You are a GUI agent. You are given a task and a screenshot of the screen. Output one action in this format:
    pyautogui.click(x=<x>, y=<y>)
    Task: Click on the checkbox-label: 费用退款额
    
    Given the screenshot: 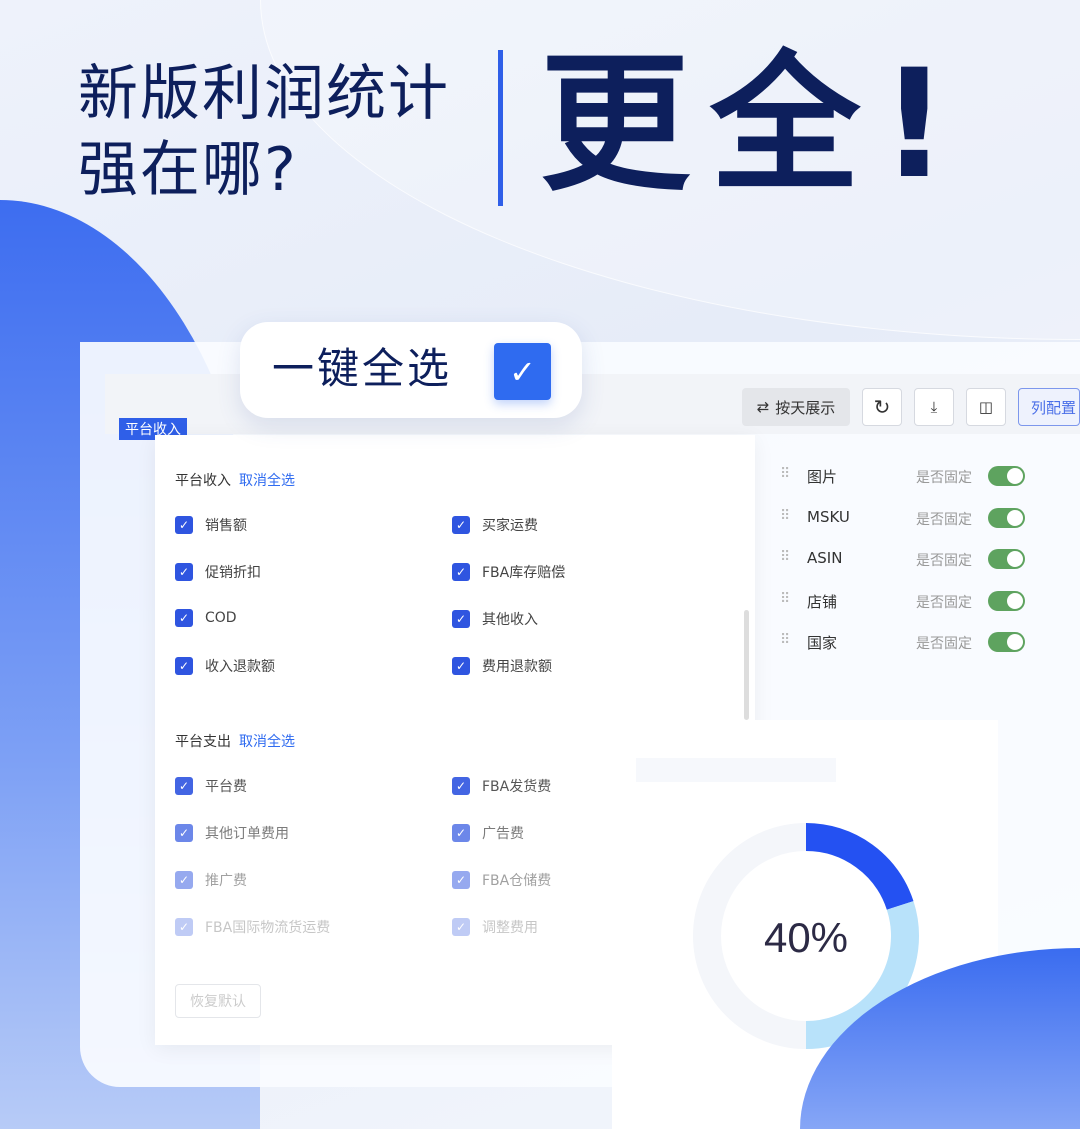 What is the action you would take?
    pyautogui.click(x=517, y=667)
    